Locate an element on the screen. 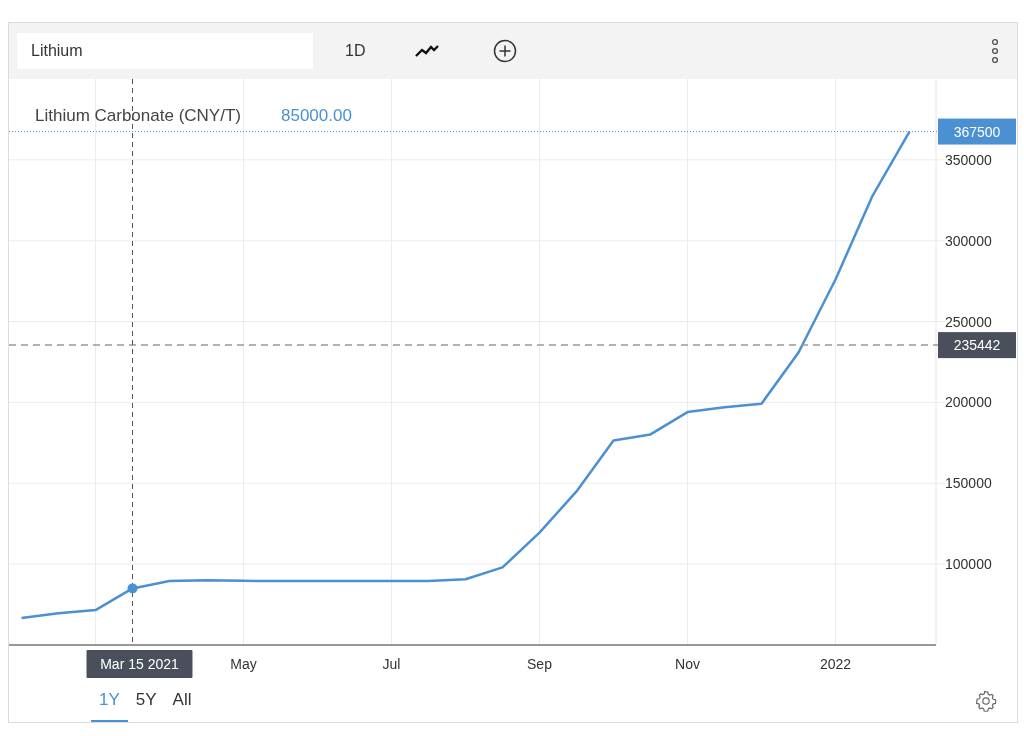 The width and height of the screenshot is (1024, 736). range-tab: 1Y is located at coordinates (109, 700).